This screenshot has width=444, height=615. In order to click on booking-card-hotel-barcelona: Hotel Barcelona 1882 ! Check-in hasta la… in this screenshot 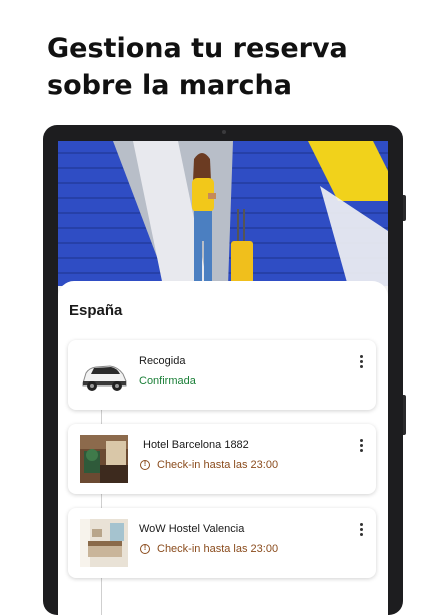, I will do `click(222, 459)`.